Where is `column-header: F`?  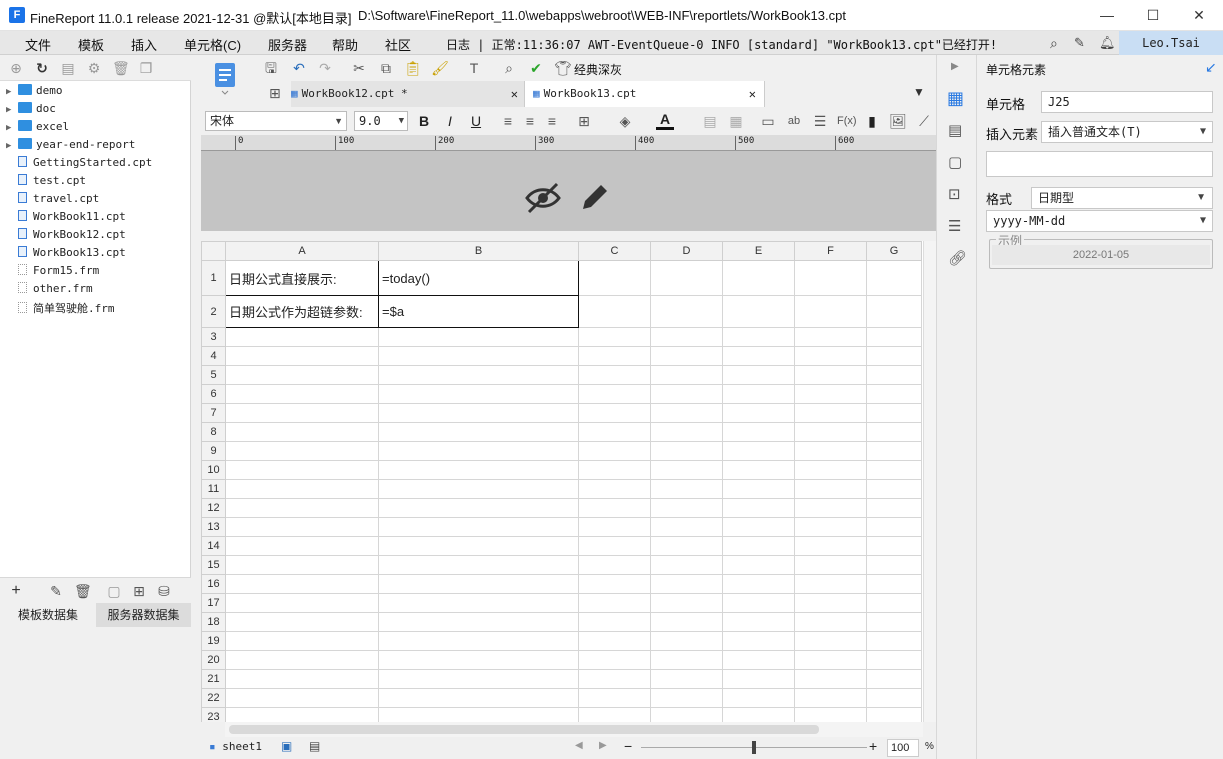
column-header: F is located at coordinates (830, 251).